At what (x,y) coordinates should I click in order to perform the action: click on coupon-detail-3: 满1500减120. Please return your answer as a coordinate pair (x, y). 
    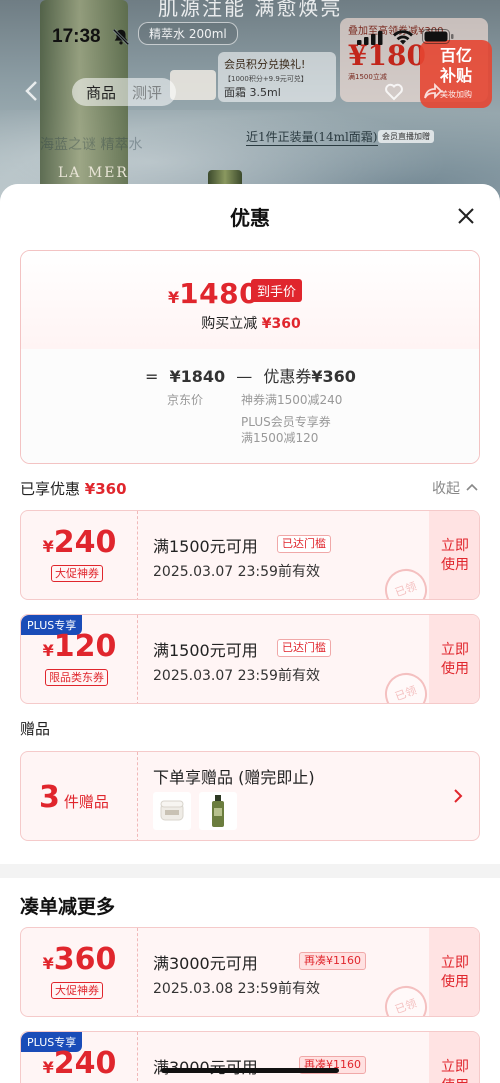
    Looking at the image, I should click on (280, 438).